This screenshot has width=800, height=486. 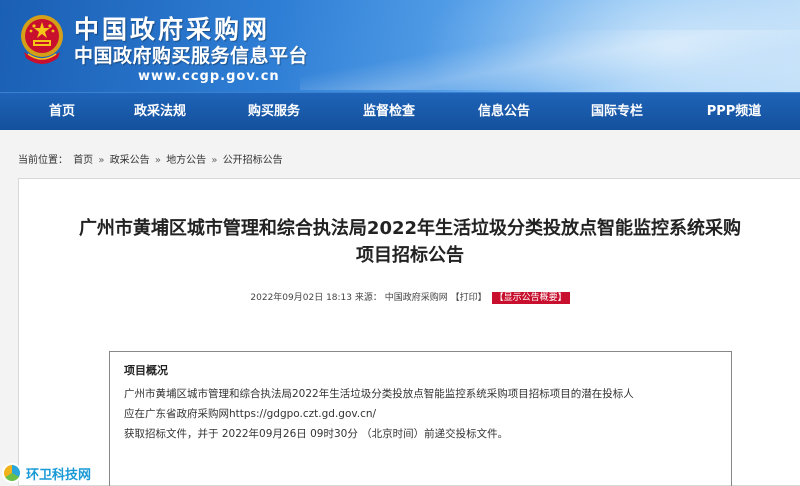 I want to click on watermark-logo-icon, so click(x=12, y=473).